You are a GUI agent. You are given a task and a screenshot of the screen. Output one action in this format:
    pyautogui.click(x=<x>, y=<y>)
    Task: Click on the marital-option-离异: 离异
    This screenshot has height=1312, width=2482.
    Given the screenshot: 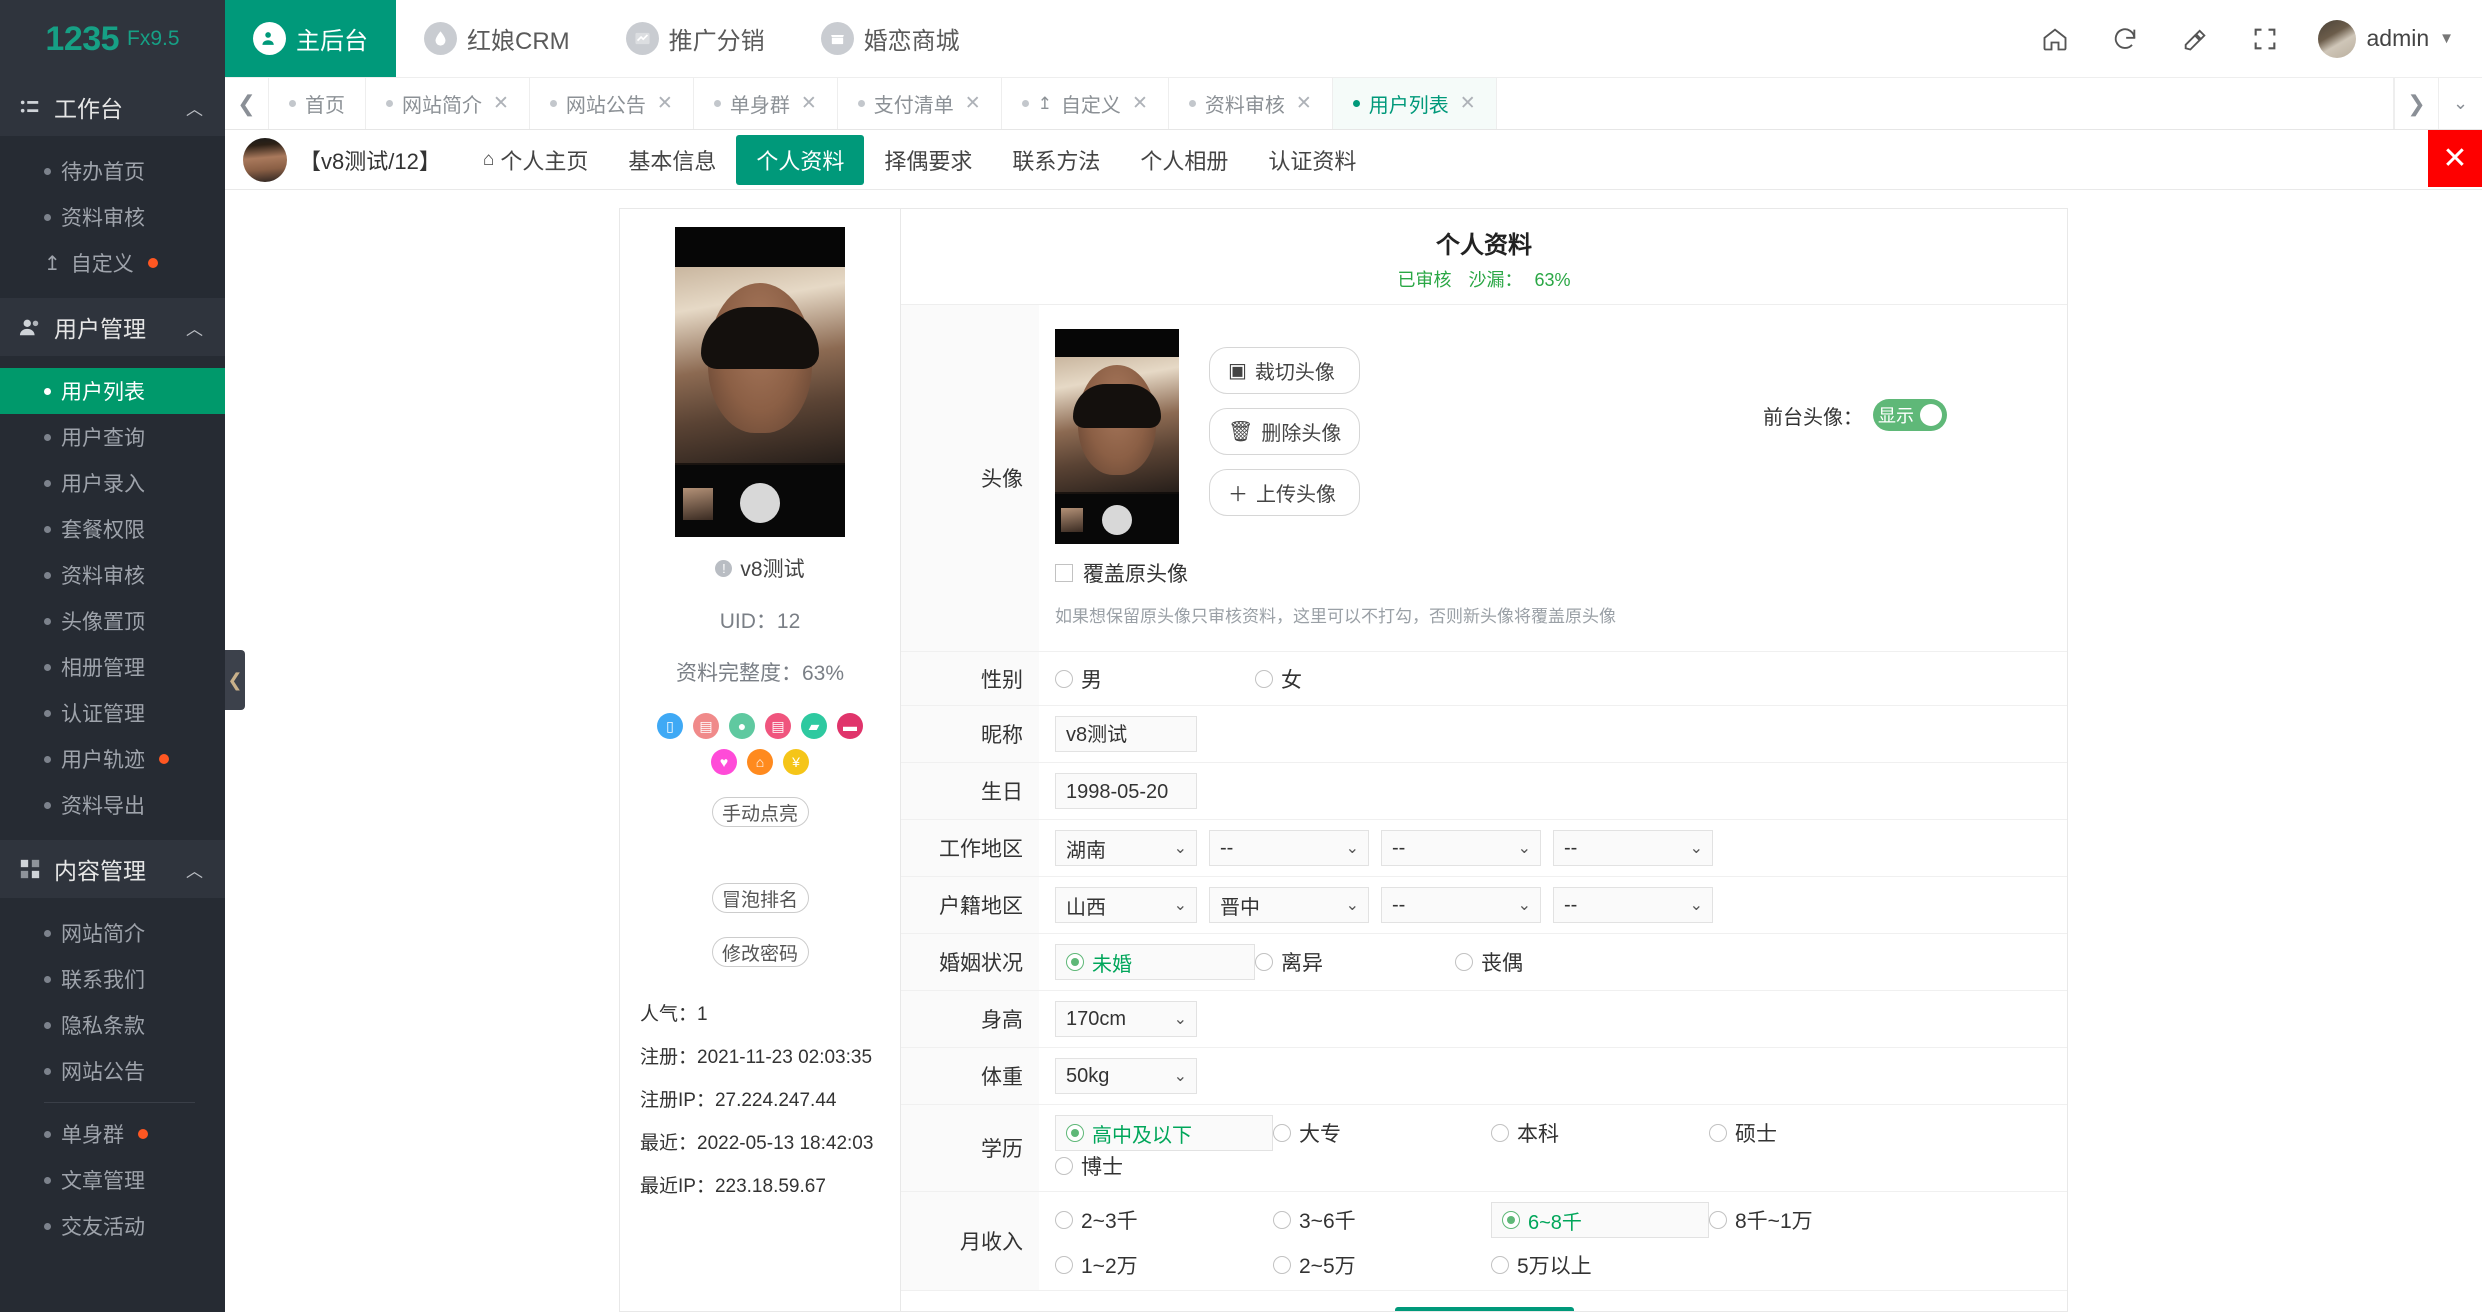 What is the action you would take?
    pyautogui.click(x=1355, y=962)
    